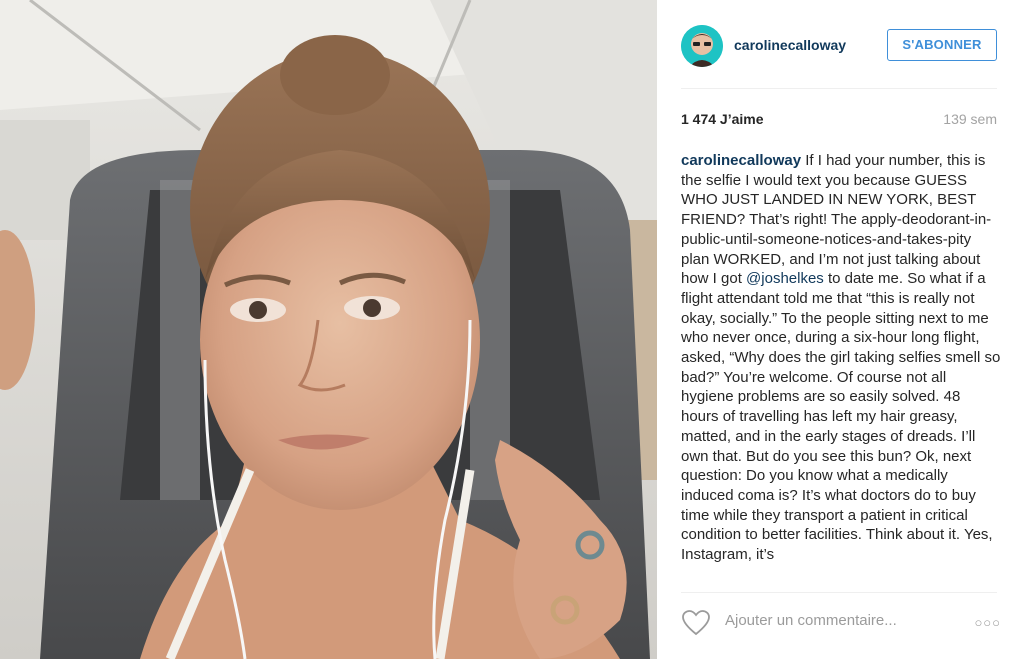 The image size is (1024, 659). I want to click on username-link: carolinecalloway, so click(790, 45).